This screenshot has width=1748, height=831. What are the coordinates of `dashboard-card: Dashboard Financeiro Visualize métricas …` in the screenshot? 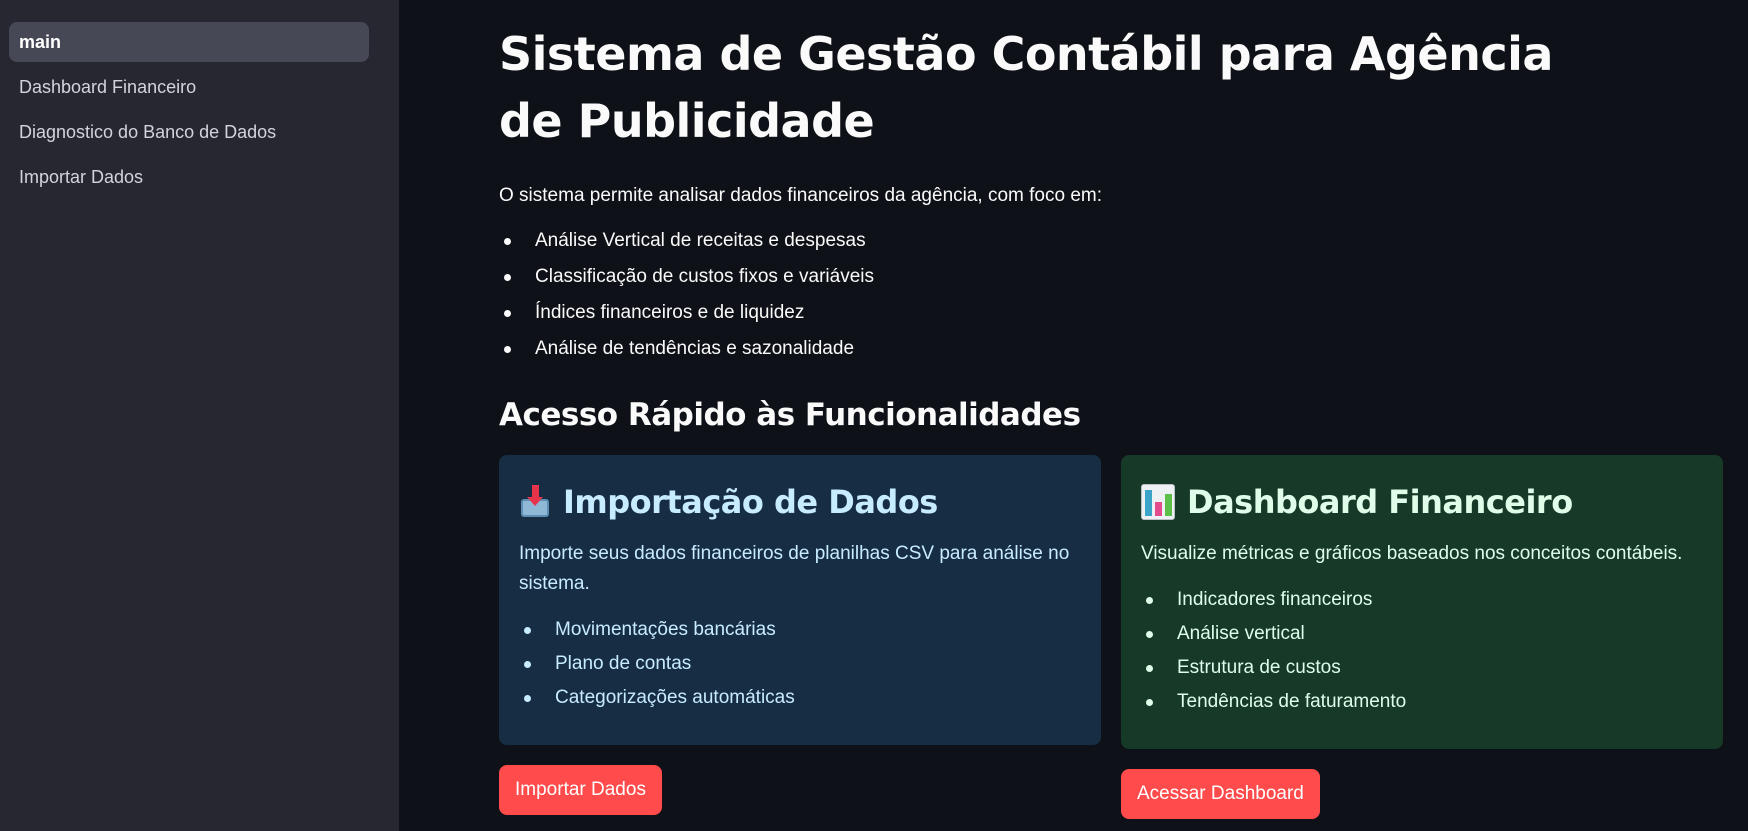 It's located at (1422, 602).